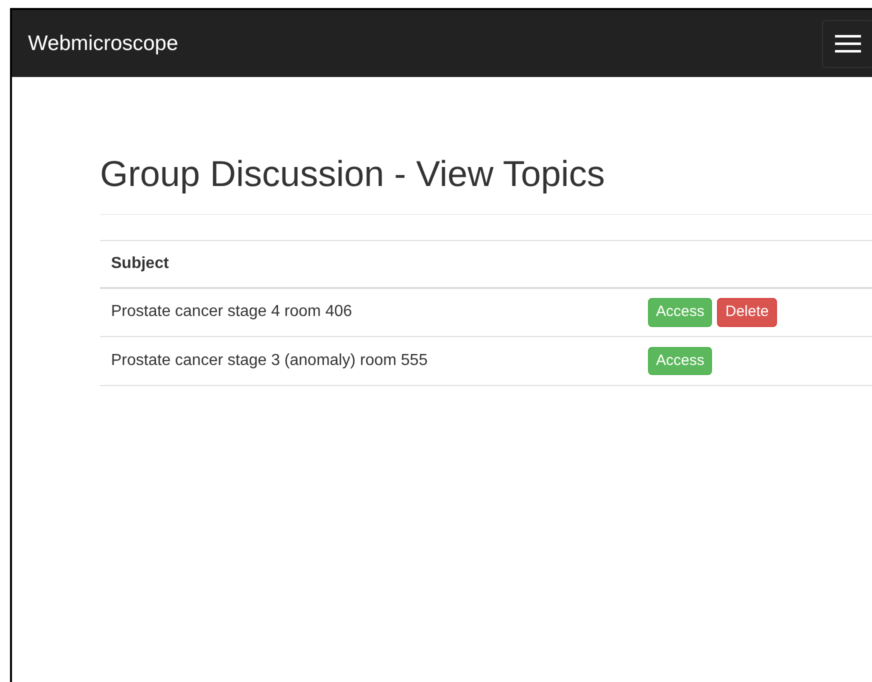 The height and width of the screenshot is (682, 872). I want to click on page-title: Group Discussion - View Topics, so click(353, 174).